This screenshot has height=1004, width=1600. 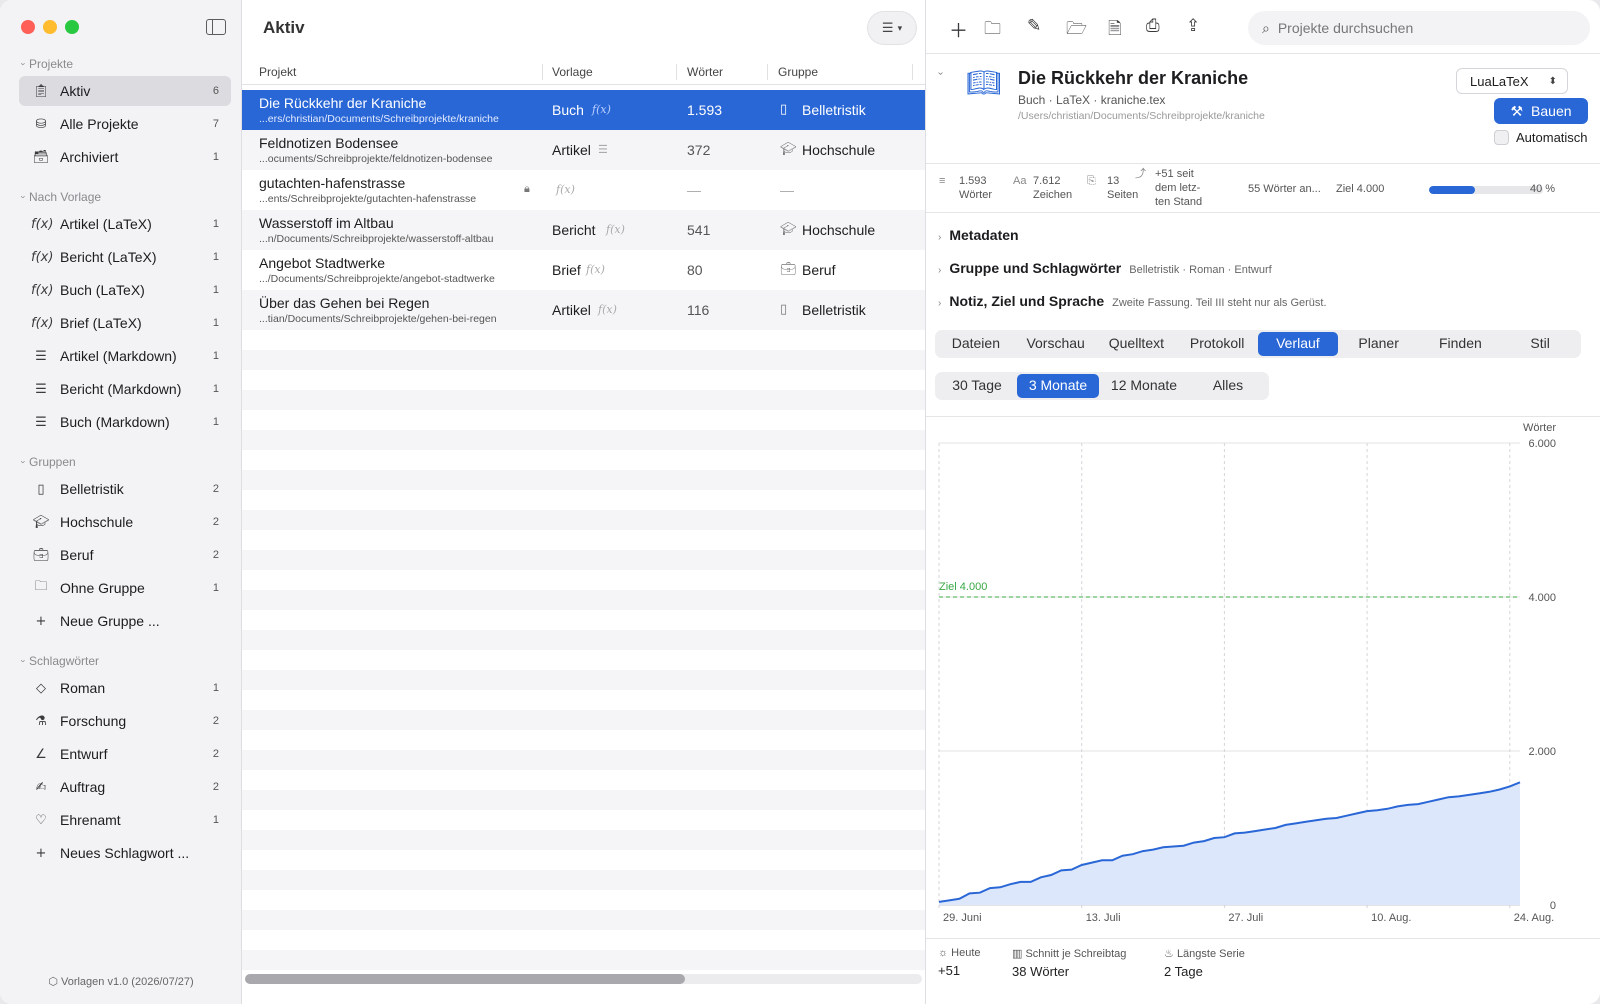 I want to click on y-tick-label: 6.000, so click(x=1542, y=444).